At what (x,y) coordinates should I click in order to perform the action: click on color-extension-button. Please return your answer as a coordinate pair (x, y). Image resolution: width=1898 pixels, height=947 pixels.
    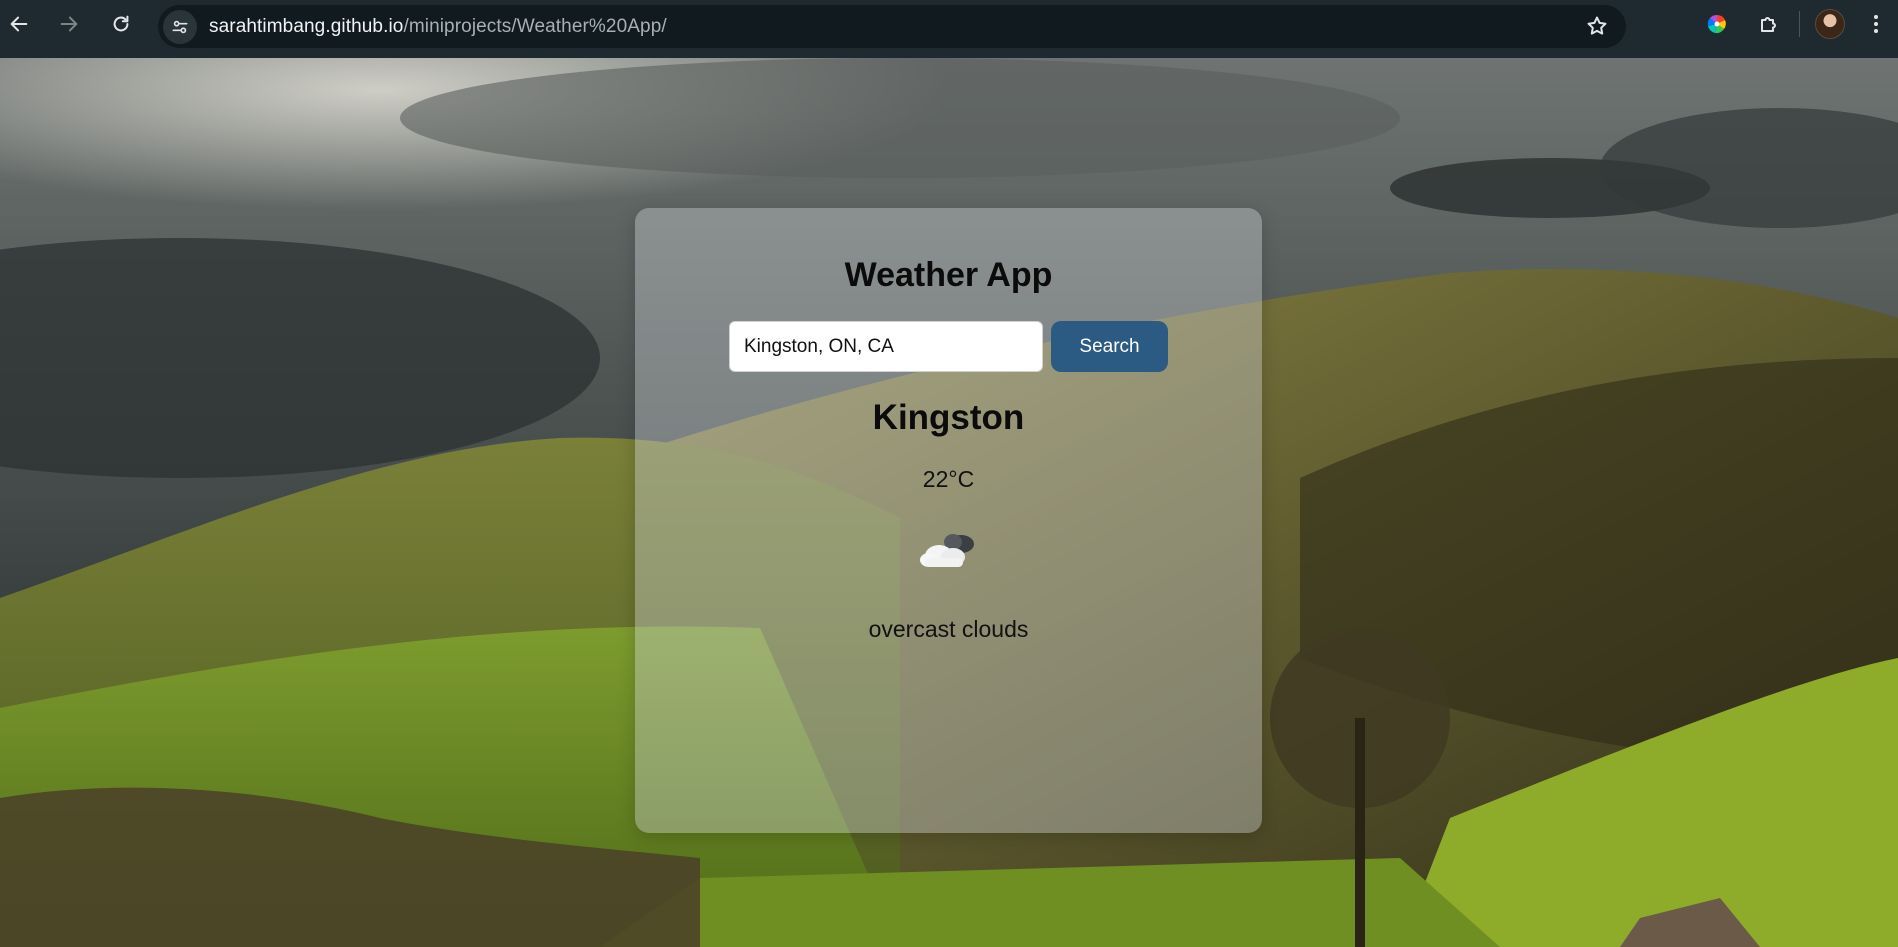
    Looking at the image, I should click on (1717, 24).